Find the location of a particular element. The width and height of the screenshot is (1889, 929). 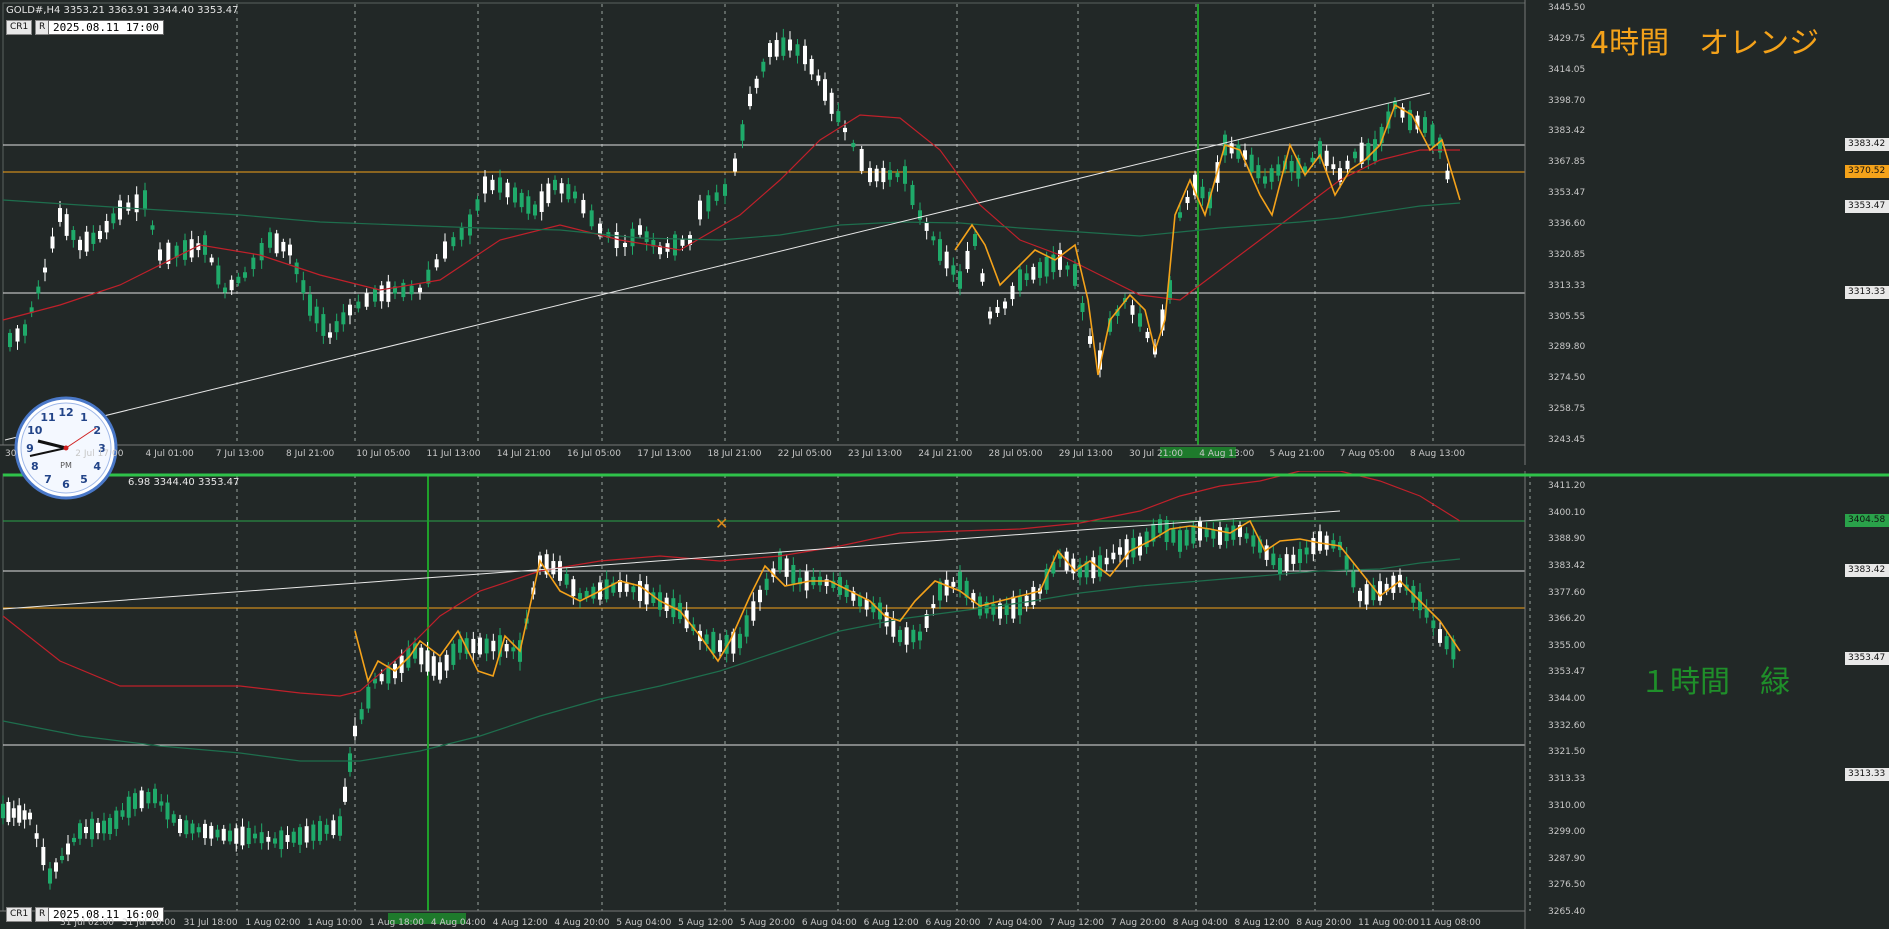

price-tick-label: 3367.85 is located at coordinates (1567, 162).